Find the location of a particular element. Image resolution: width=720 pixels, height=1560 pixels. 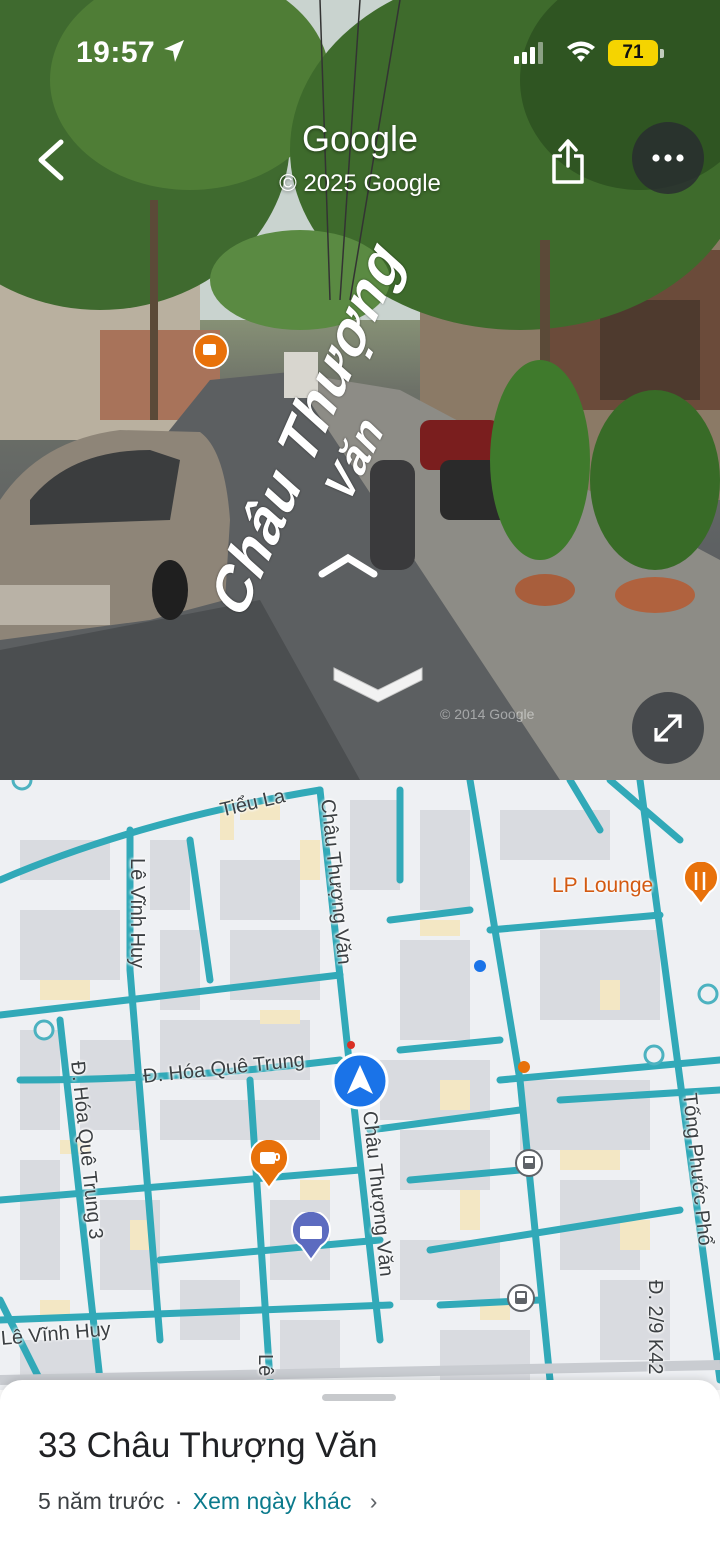

cafe-pin-icon is located at coordinates (269, 1165).